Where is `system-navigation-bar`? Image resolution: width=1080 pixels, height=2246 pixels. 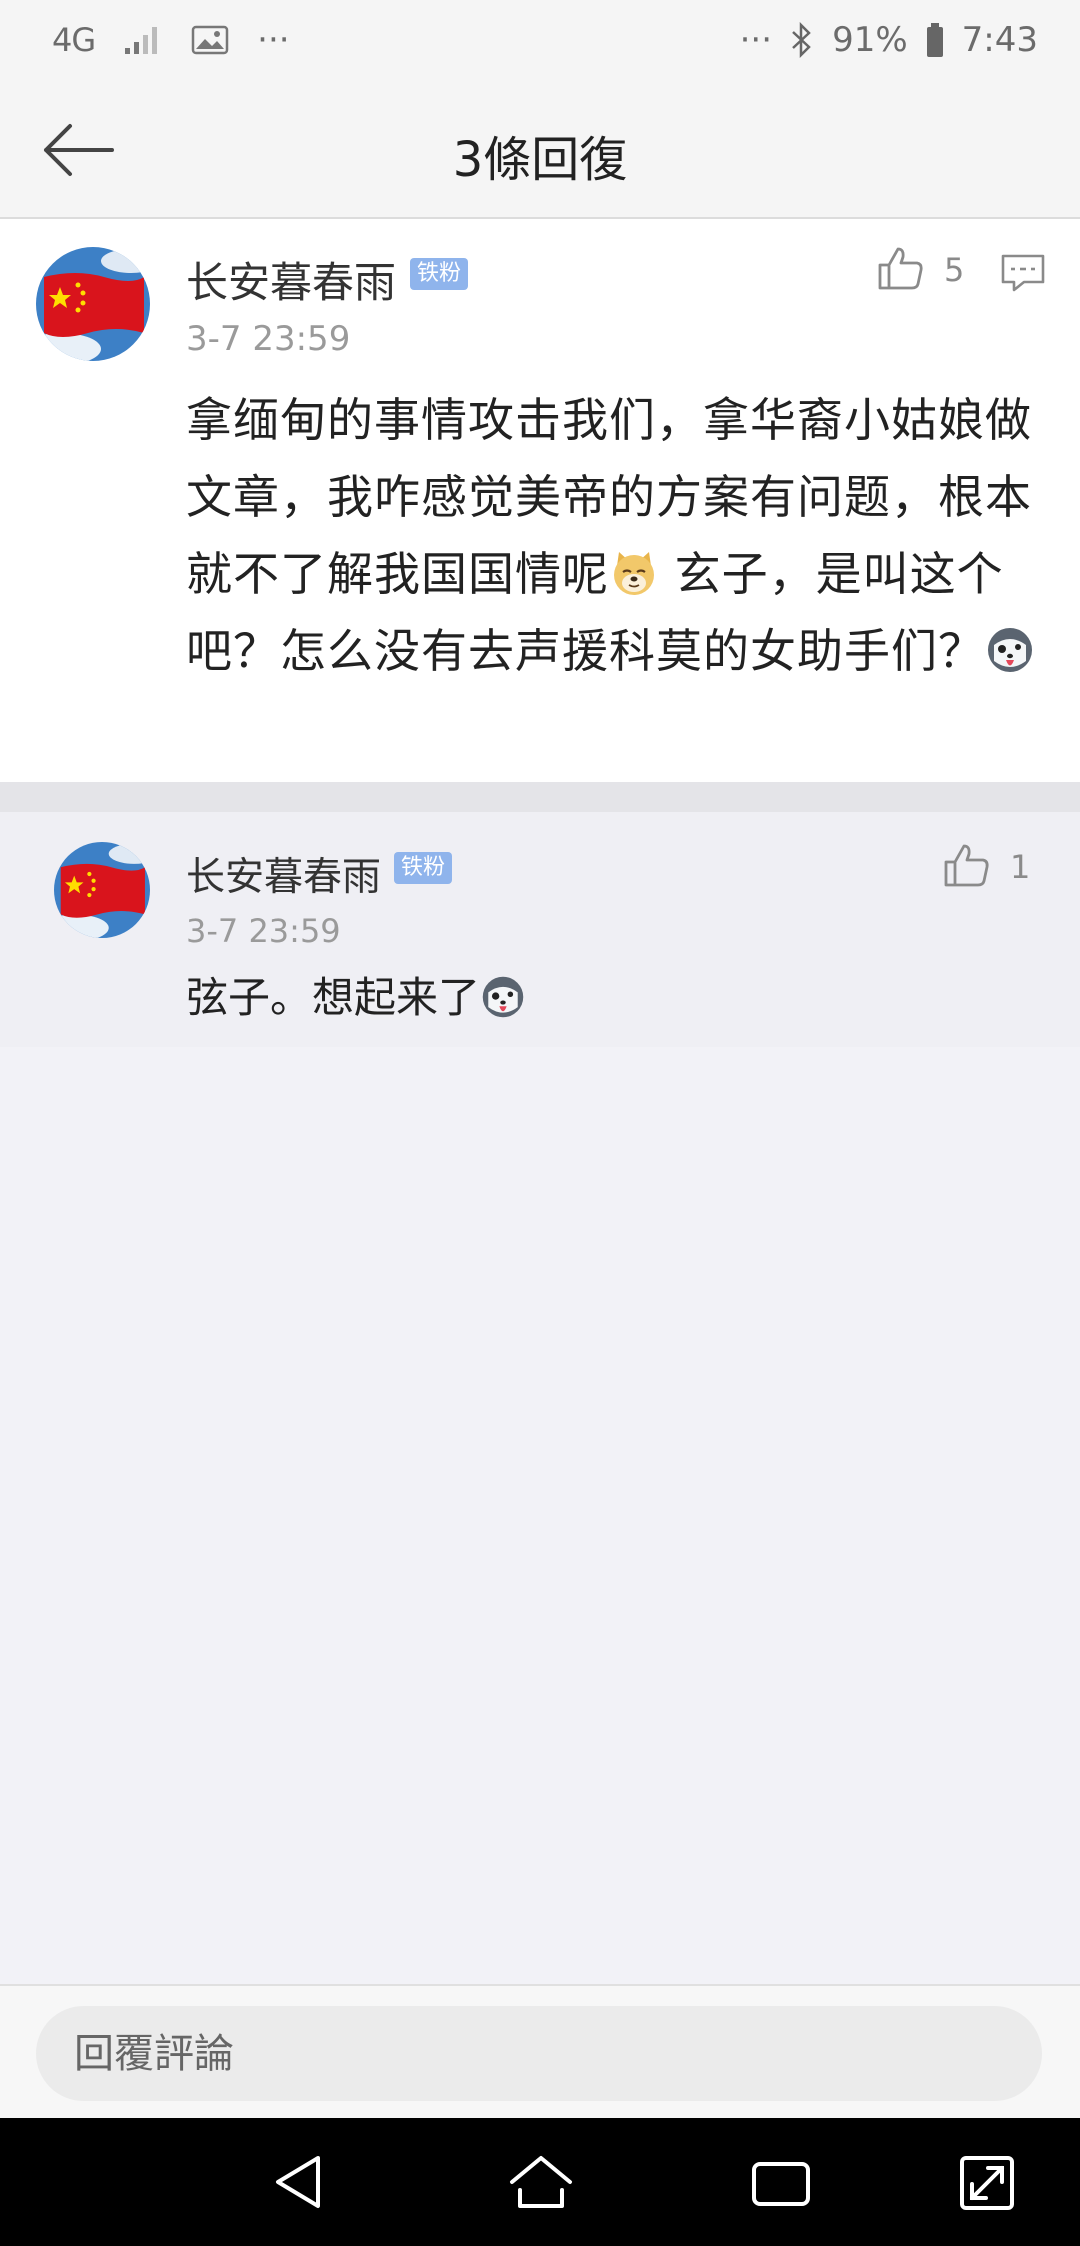 system-navigation-bar is located at coordinates (540, 2182).